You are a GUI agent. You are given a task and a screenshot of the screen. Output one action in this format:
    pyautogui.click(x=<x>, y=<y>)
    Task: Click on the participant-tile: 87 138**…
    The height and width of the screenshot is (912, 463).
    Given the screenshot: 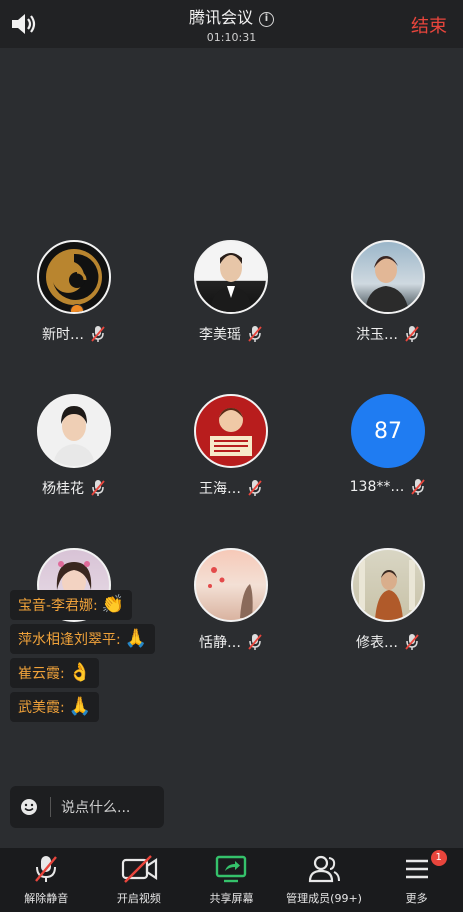 What is the action you would take?
    pyautogui.click(x=388, y=445)
    